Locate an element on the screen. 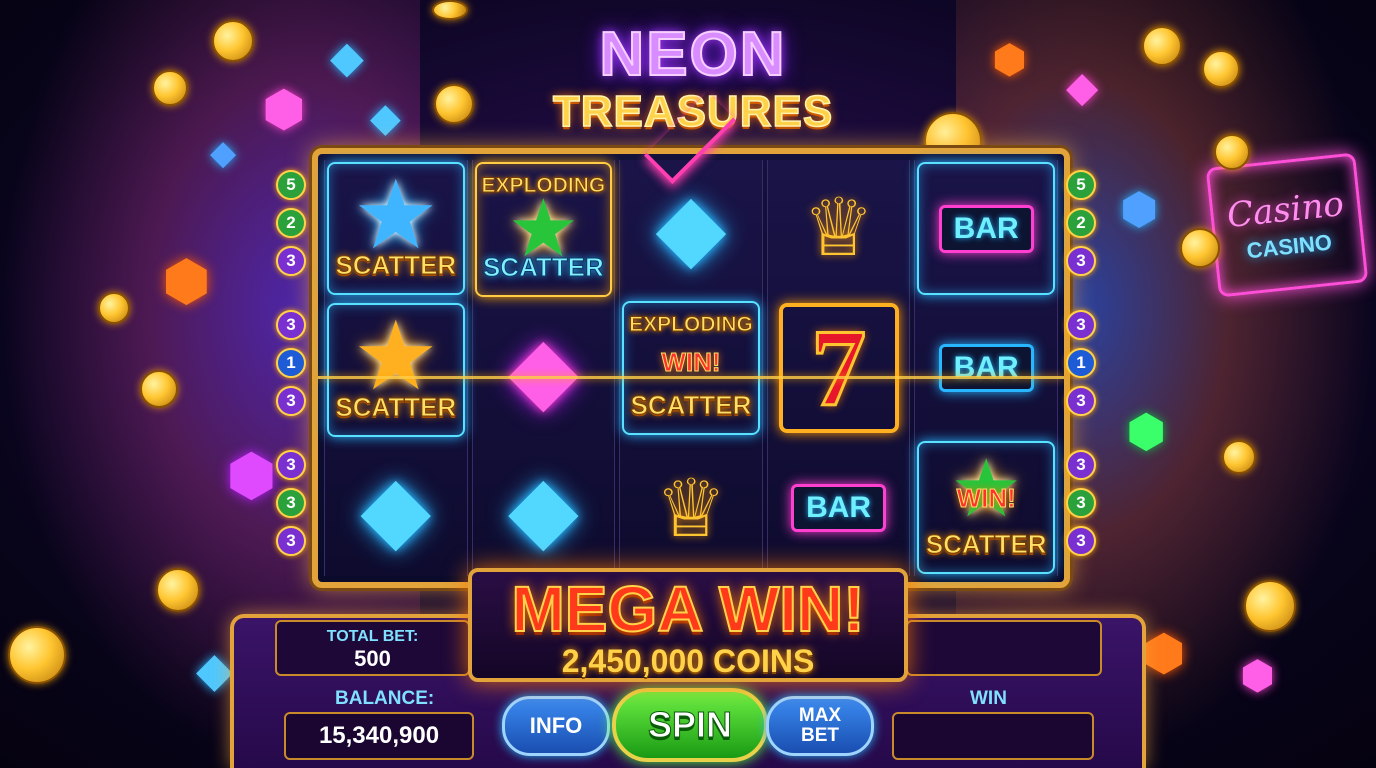 This screenshot has height=768, width=1376. casino-neon-sign: Casino CASINO is located at coordinates (1287, 225).